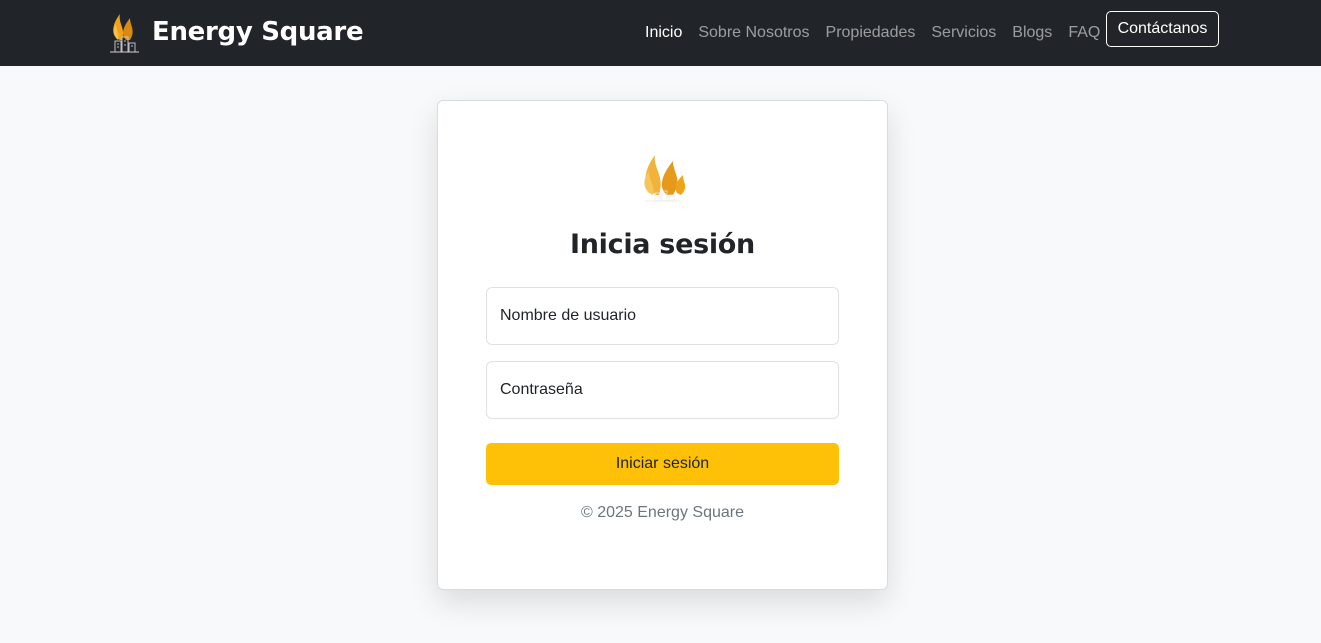  I want to click on brand-link: Energy Square, so click(235, 32).